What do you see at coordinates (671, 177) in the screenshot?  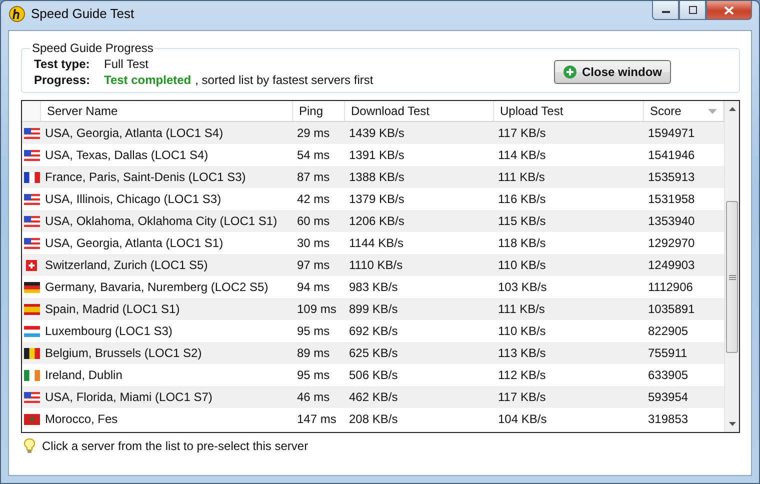 I see `table-cell-text: 1535913` at bounding box center [671, 177].